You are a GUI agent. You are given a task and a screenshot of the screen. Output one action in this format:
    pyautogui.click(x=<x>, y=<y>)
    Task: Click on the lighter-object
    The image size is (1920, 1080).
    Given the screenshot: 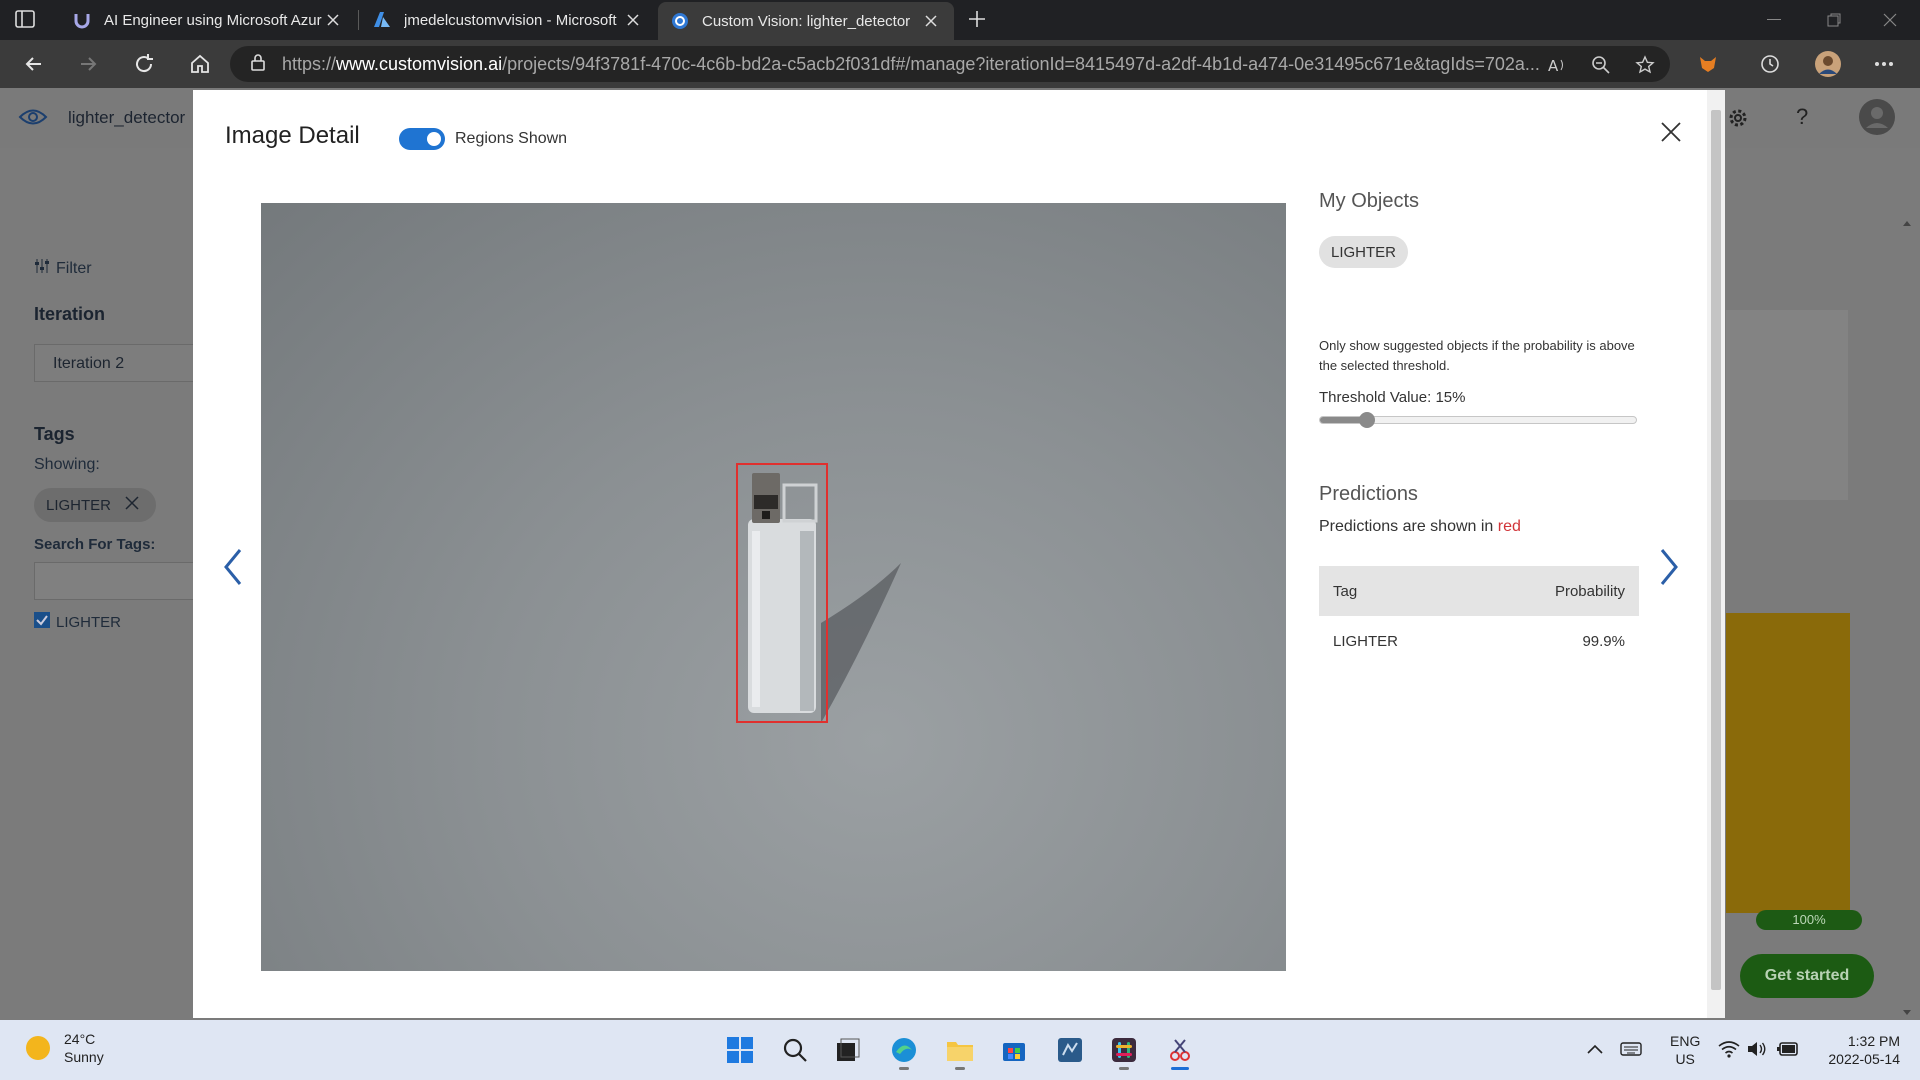 What is the action you would take?
    pyautogui.click(x=783, y=593)
    